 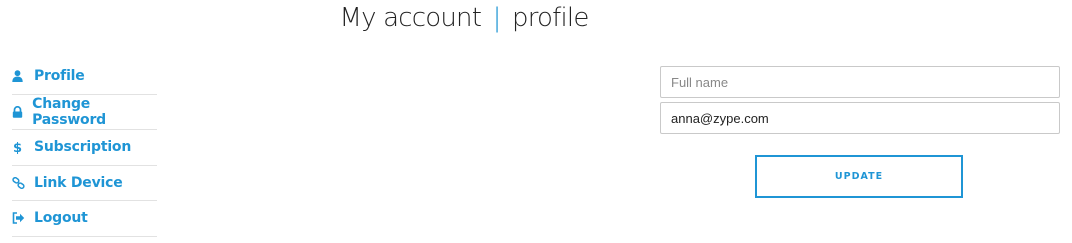 I want to click on page-title-section: profile, so click(x=550, y=18).